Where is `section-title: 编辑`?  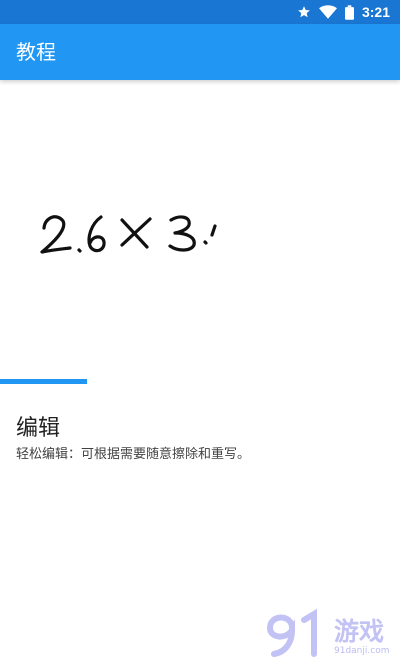 section-title: 编辑 is located at coordinates (38, 428).